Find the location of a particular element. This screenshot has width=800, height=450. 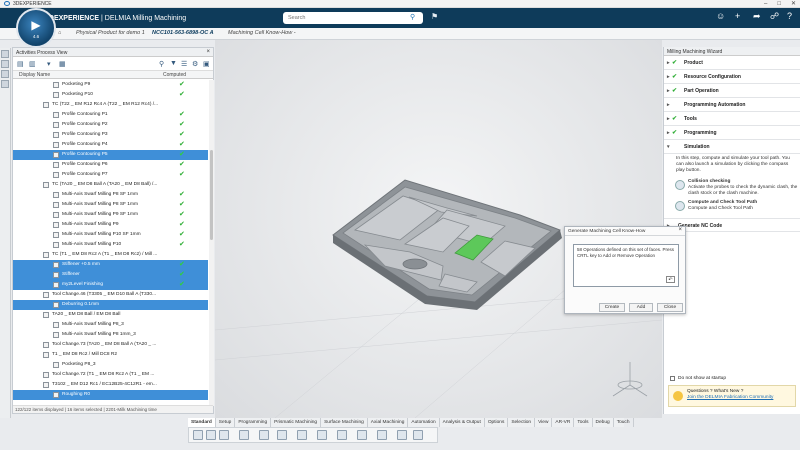

action-tab: Touch is located at coordinates (624, 422).